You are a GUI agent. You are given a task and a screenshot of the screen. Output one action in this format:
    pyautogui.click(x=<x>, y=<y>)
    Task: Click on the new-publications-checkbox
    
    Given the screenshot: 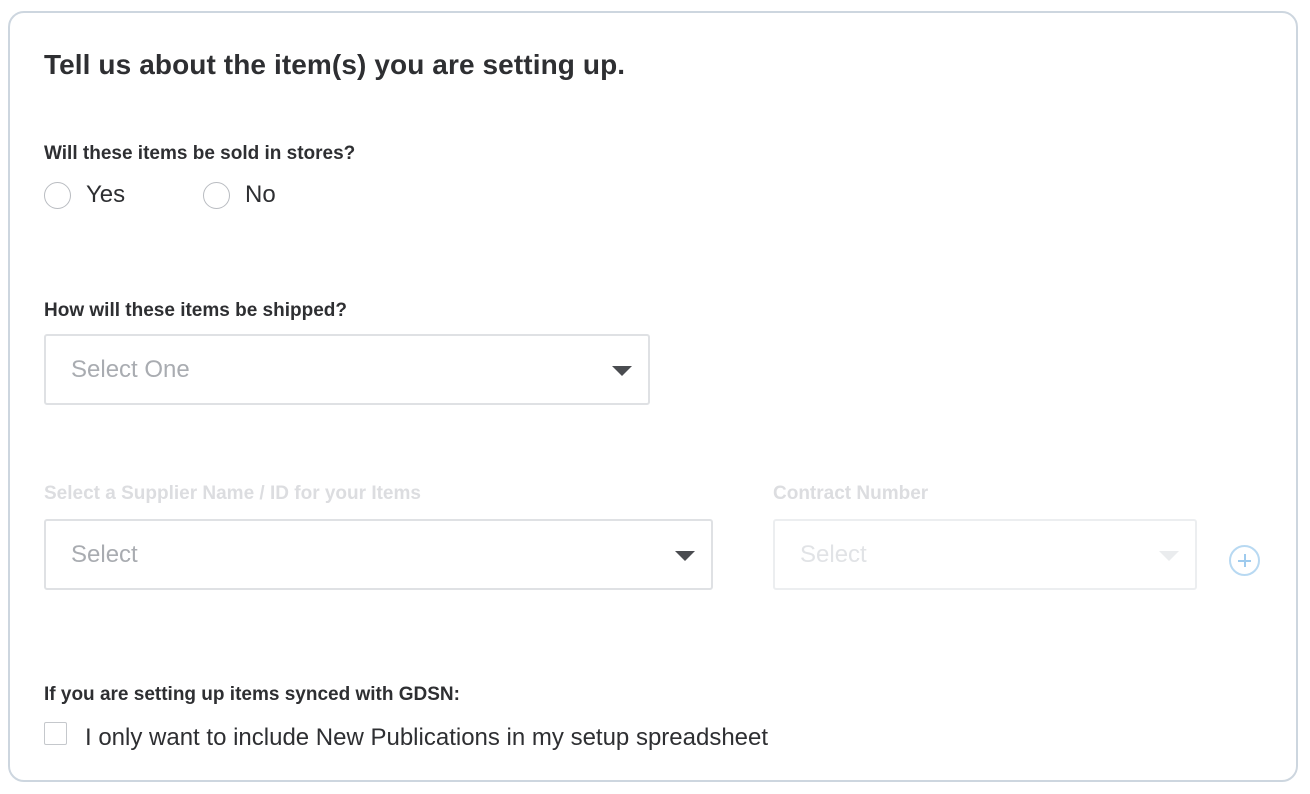 What is the action you would take?
    pyautogui.click(x=55, y=733)
    